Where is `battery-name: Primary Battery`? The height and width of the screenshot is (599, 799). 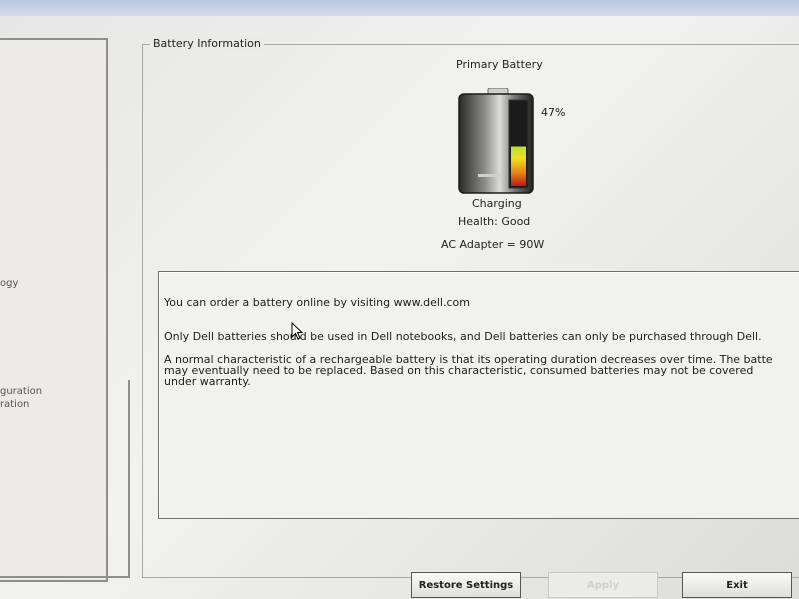 battery-name: Primary Battery is located at coordinates (499, 64).